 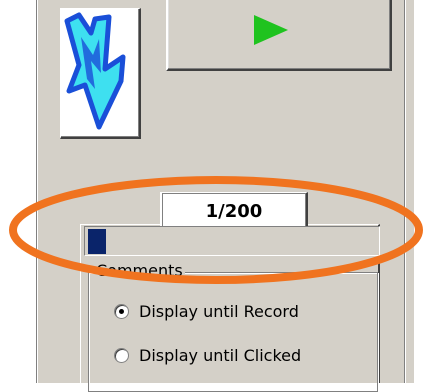 I want to click on radio-label-clicked: Display until Clicked, so click(x=220, y=355).